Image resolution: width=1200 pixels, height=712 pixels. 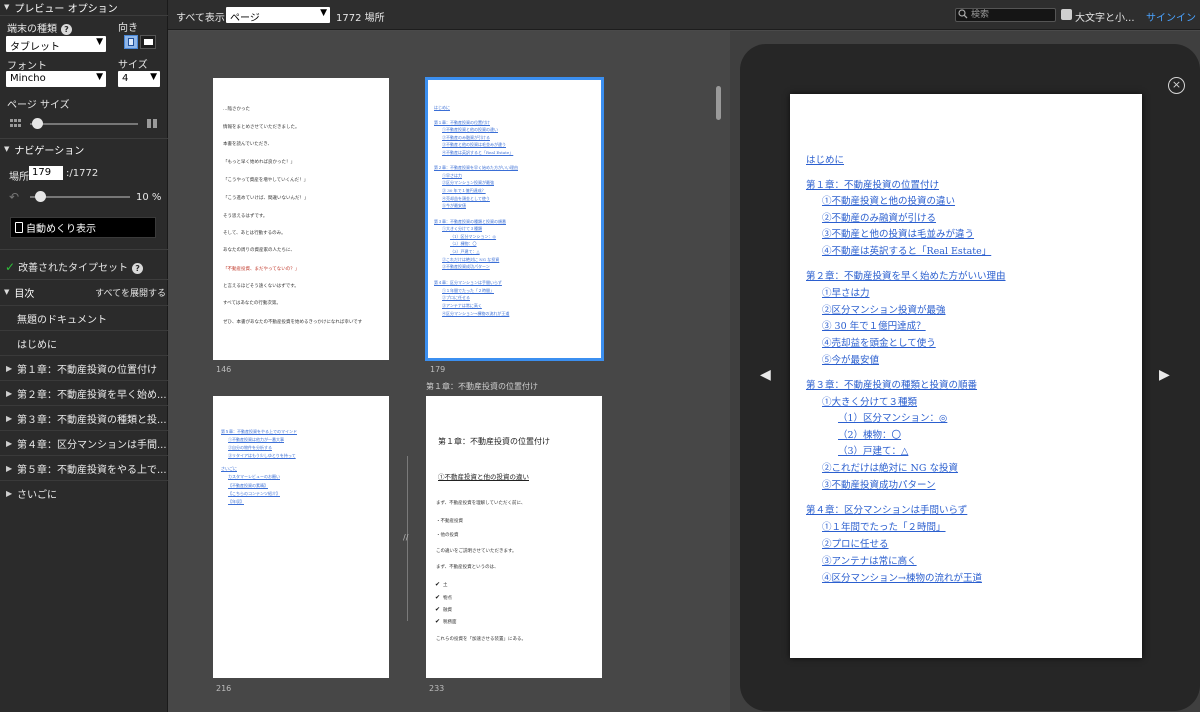 I want to click on toc-header: ▼ 目次 すべてを展開する, so click(x=84, y=292).